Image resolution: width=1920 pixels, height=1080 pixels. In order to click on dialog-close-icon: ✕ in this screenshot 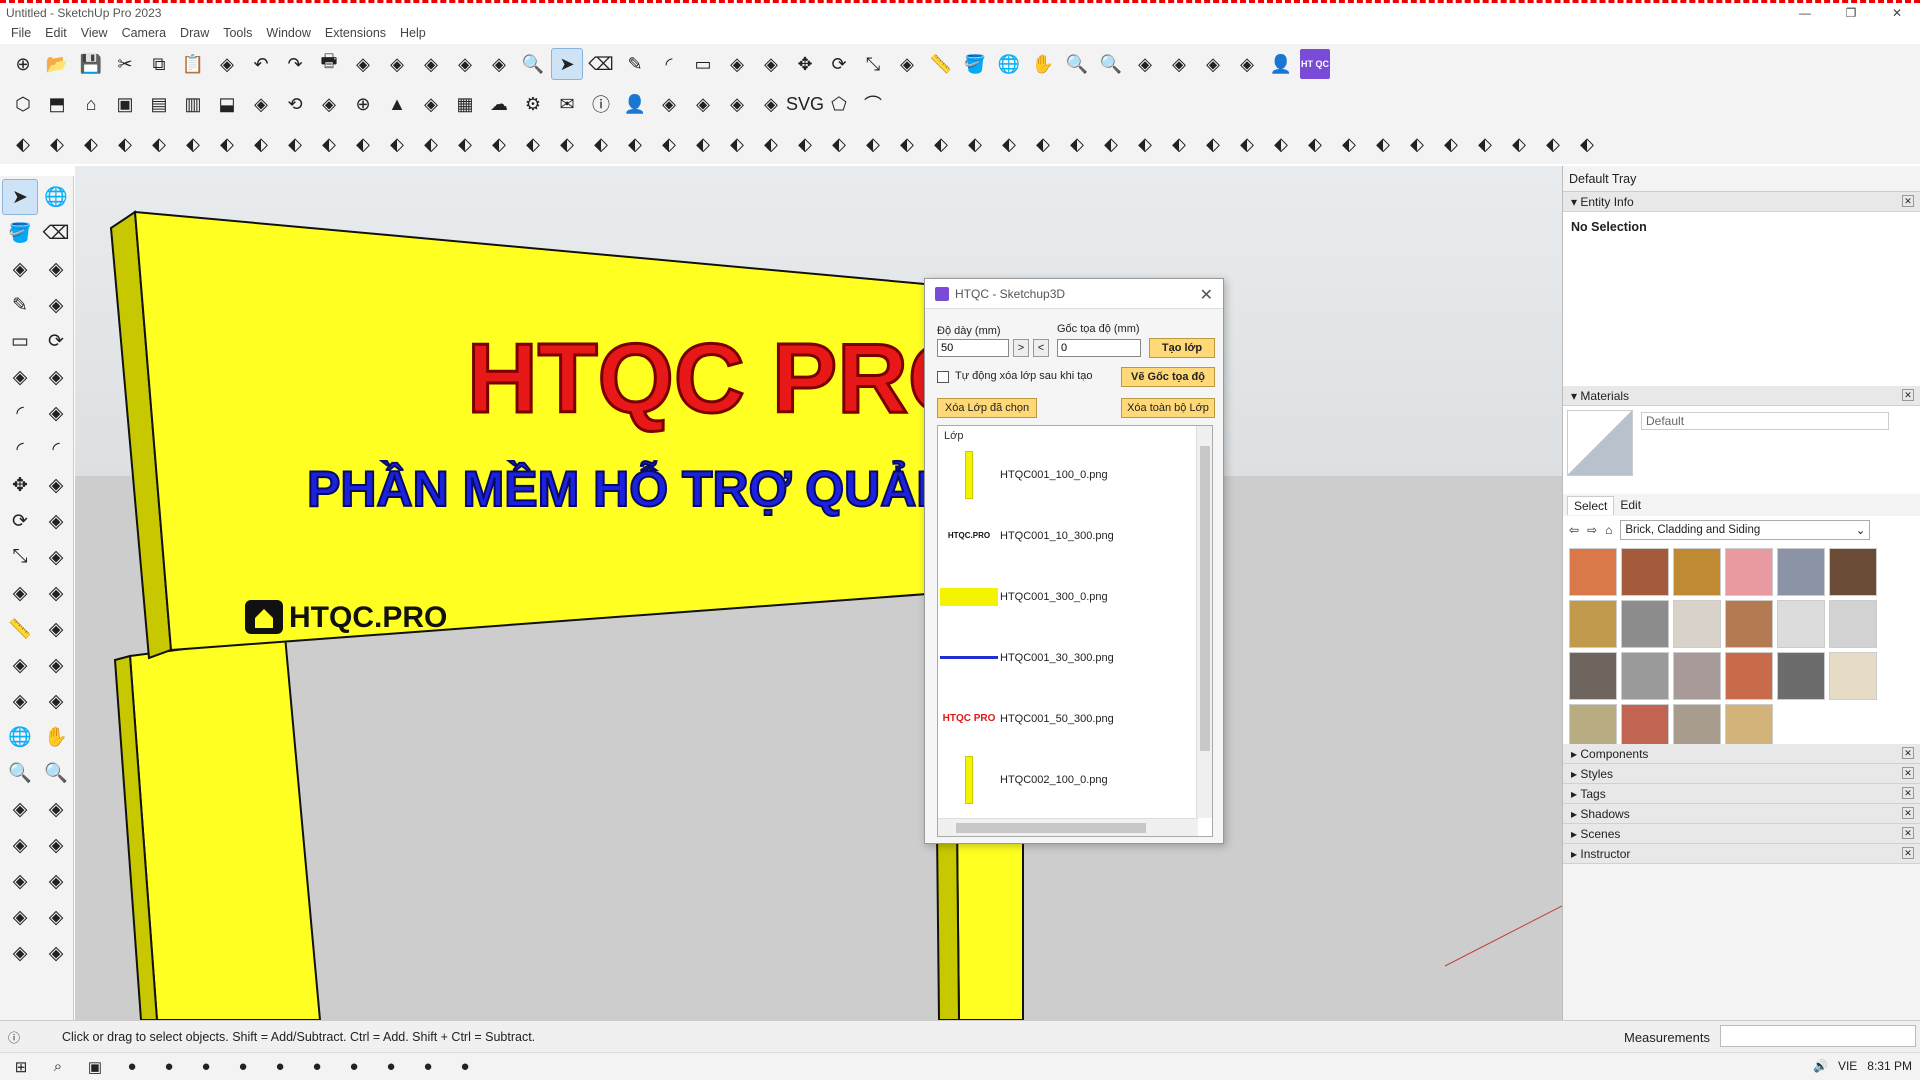, I will do `click(1206, 295)`.